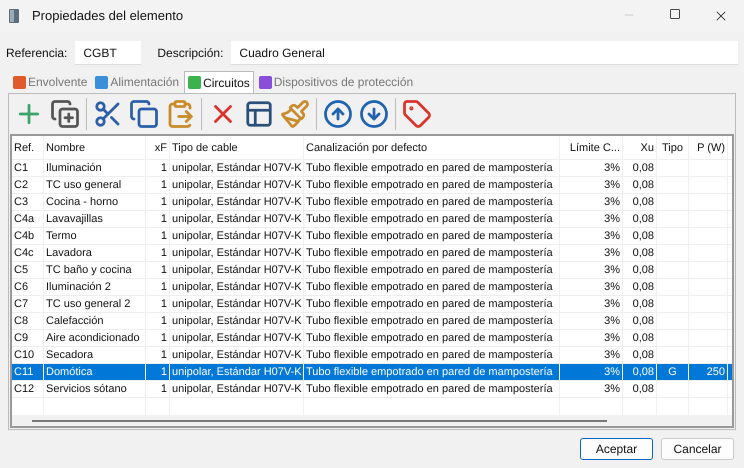  Describe the element at coordinates (65, 114) in the screenshot. I see `copy-plus-icon` at that location.